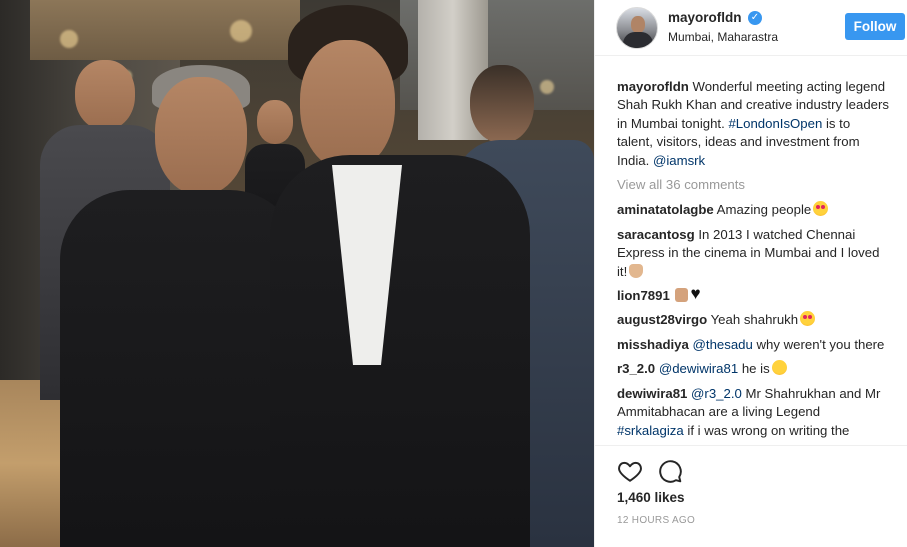  I want to click on post-timestamp: 12 HOURS AGO, so click(656, 520).